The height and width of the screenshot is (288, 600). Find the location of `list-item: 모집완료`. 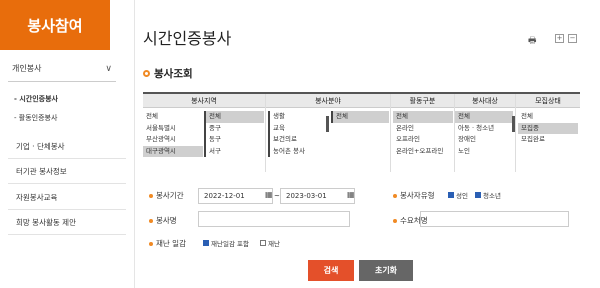

list-item: 모집완료 is located at coordinates (548, 140).